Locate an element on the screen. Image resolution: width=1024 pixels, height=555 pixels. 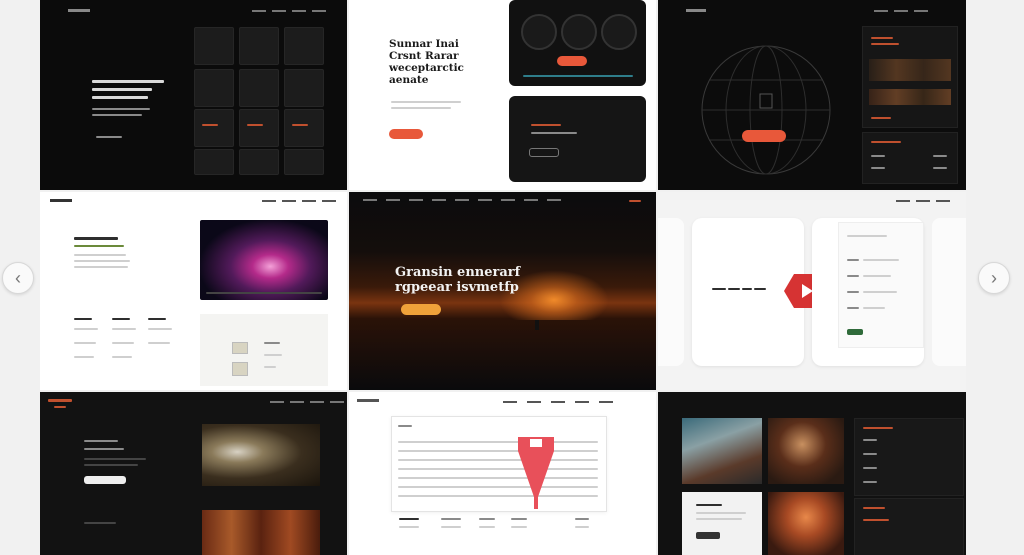
form-submit-button is located at coordinates (855, 332).